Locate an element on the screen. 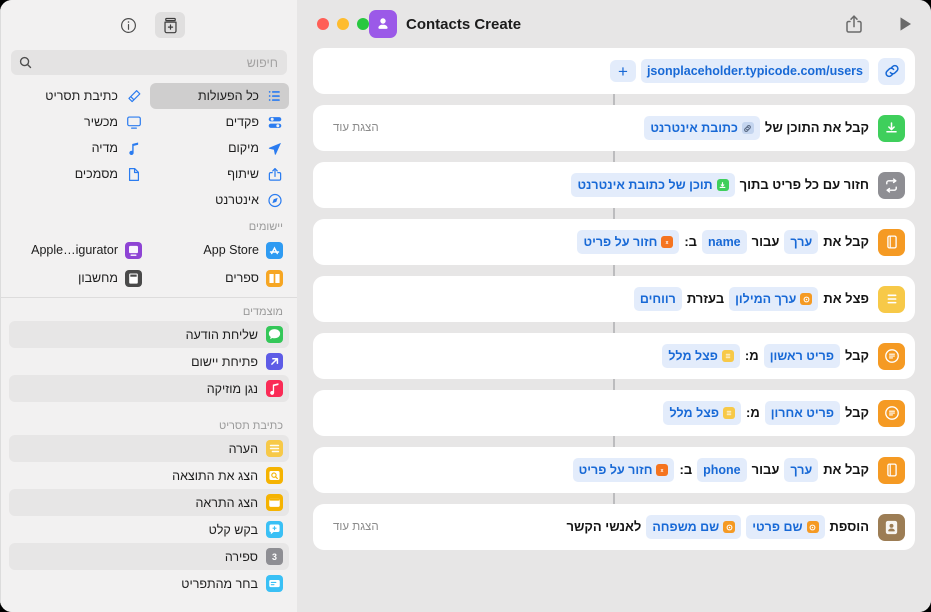 The image size is (931, 612). run-icon is located at coordinates (906, 24).